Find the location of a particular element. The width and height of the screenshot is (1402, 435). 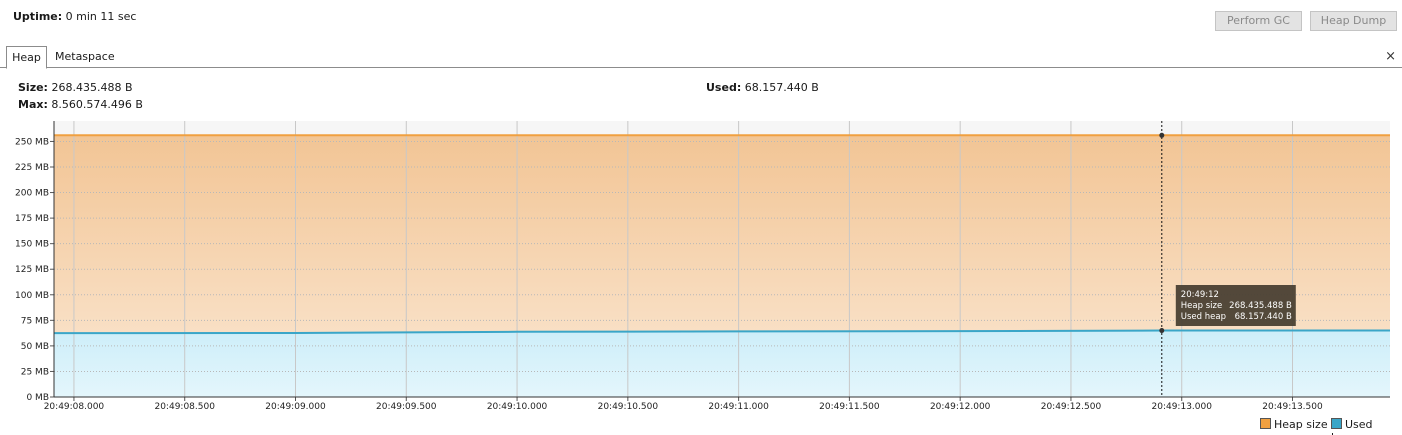

x-tick-label: 20:49:13.000 is located at coordinates (1182, 407).